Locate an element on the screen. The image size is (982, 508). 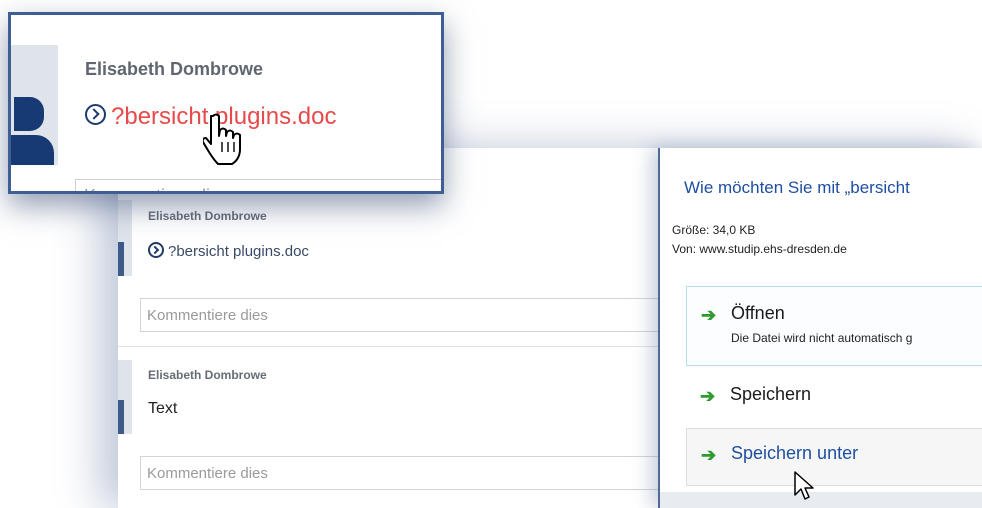
dialog-footer is located at coordinates (821, 500).